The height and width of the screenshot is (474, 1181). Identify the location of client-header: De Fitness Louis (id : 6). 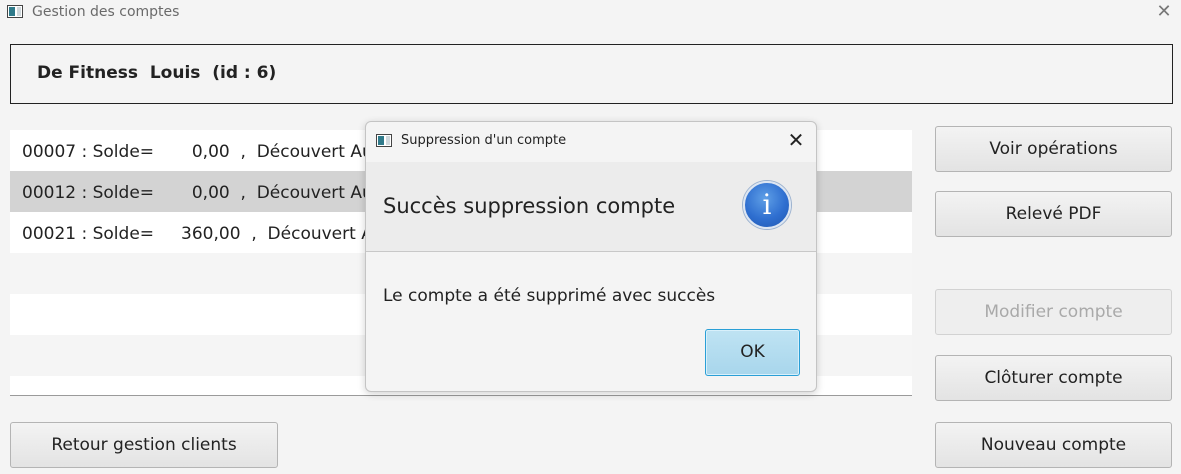
(591, 74).